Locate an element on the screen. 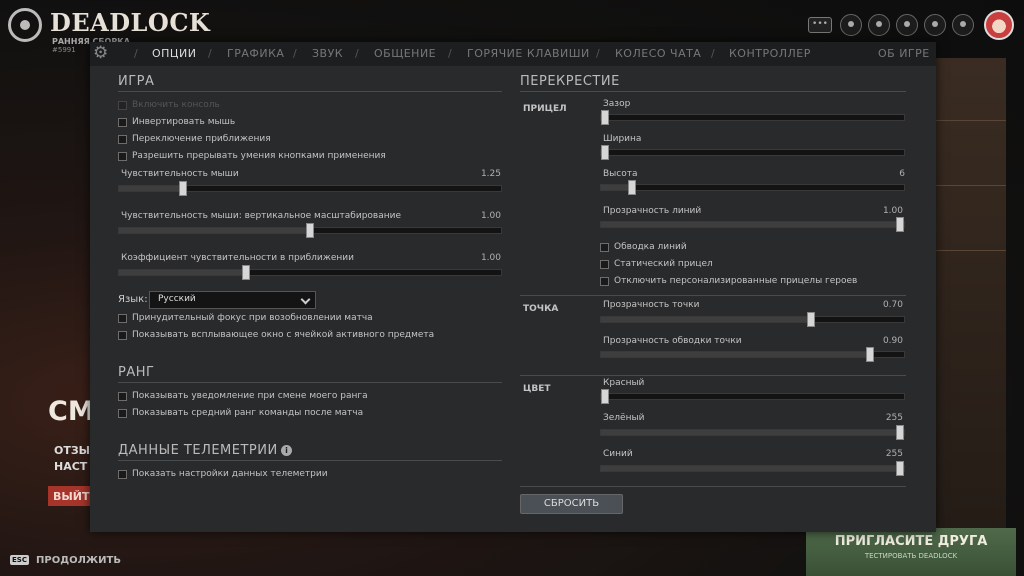 This screenshot has width=1024, height=576. tab-graphics: ГРАФИКА is located at coordinates (255, 53).